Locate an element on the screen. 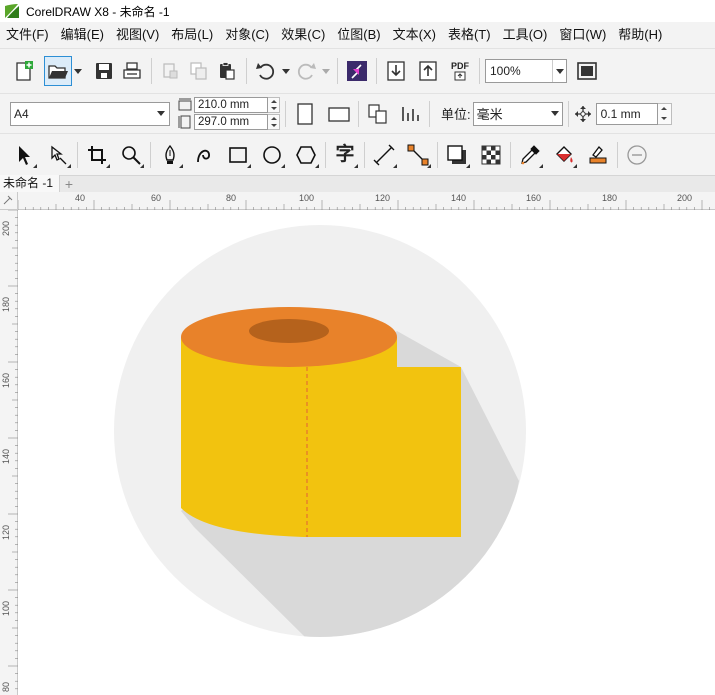 This screenshot has width=715, height=695. all-pages-button is located at coordinates (378, 114).